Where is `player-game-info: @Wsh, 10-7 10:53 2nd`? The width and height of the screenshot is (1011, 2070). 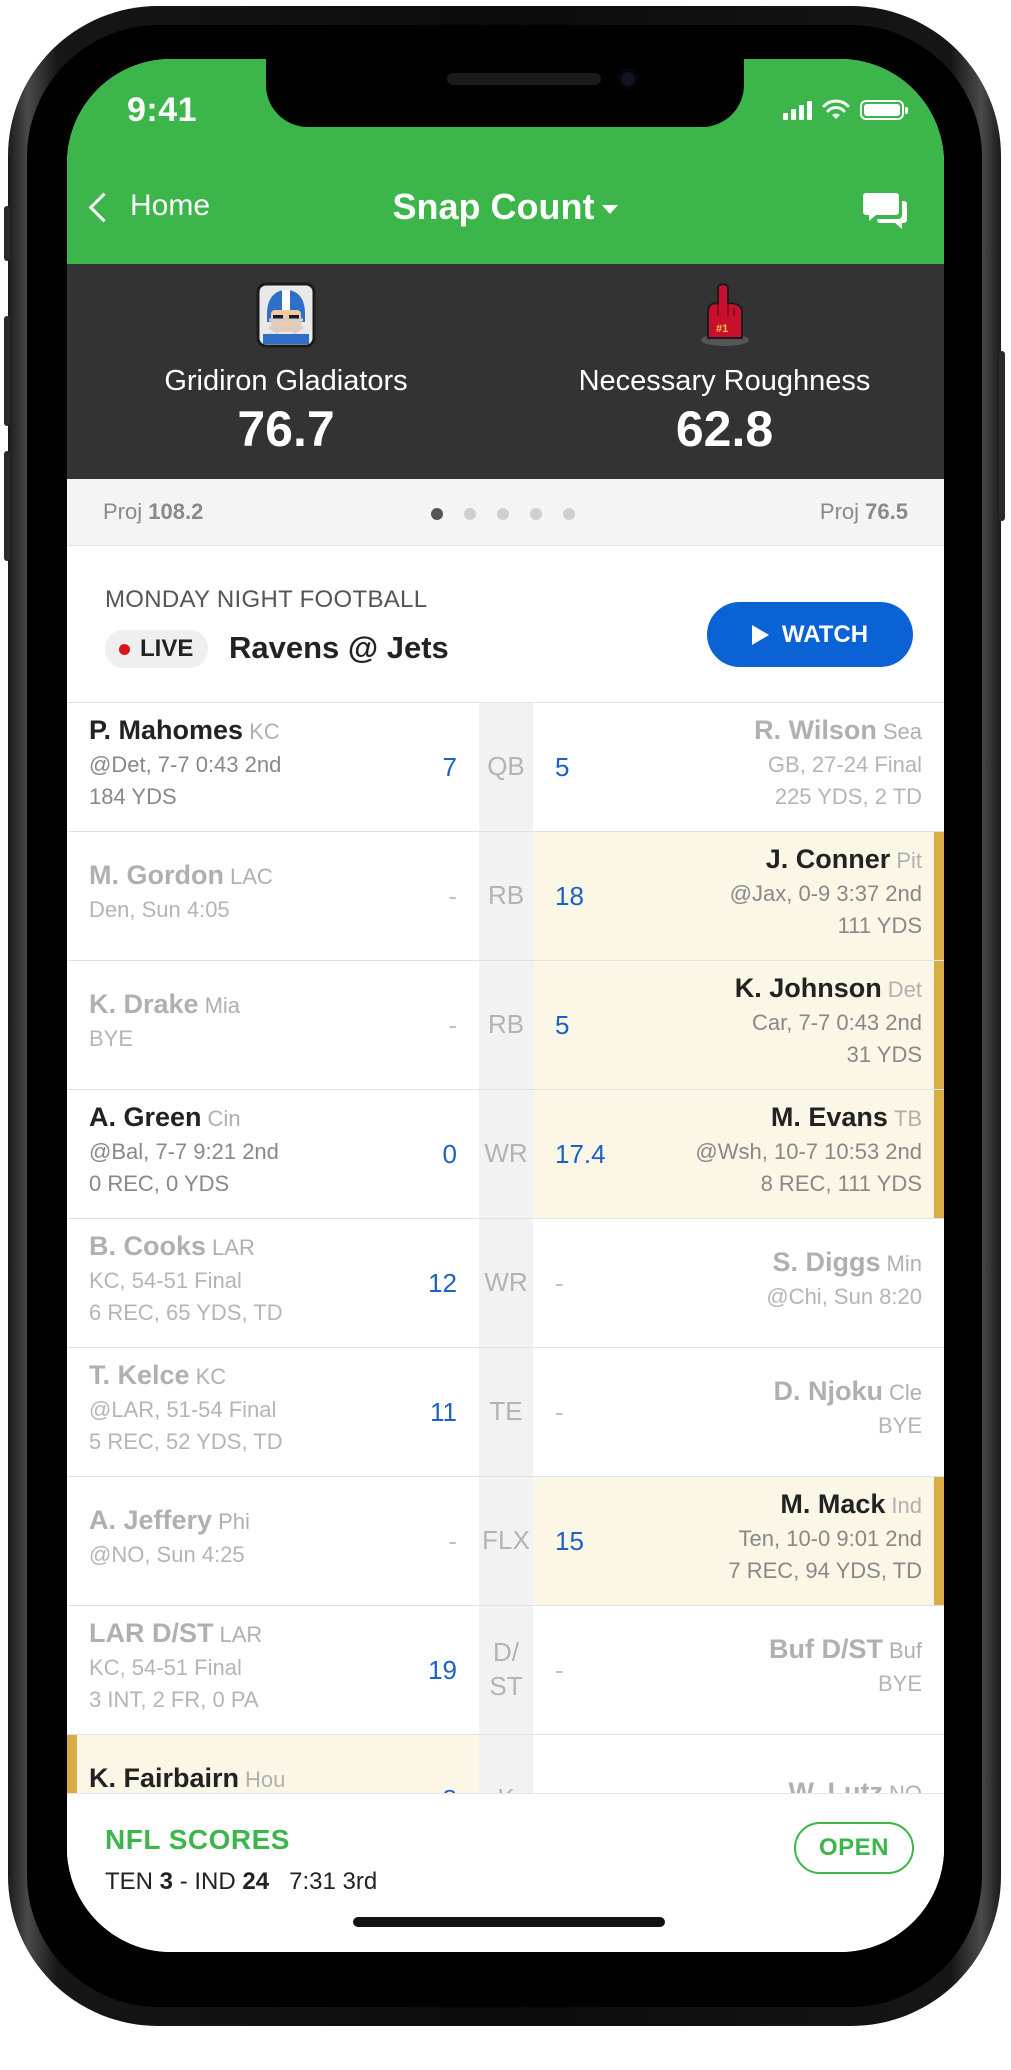 player-game-info: @Wsh, 10-7 10:53 2nd is located at coordinates (808, 1151).